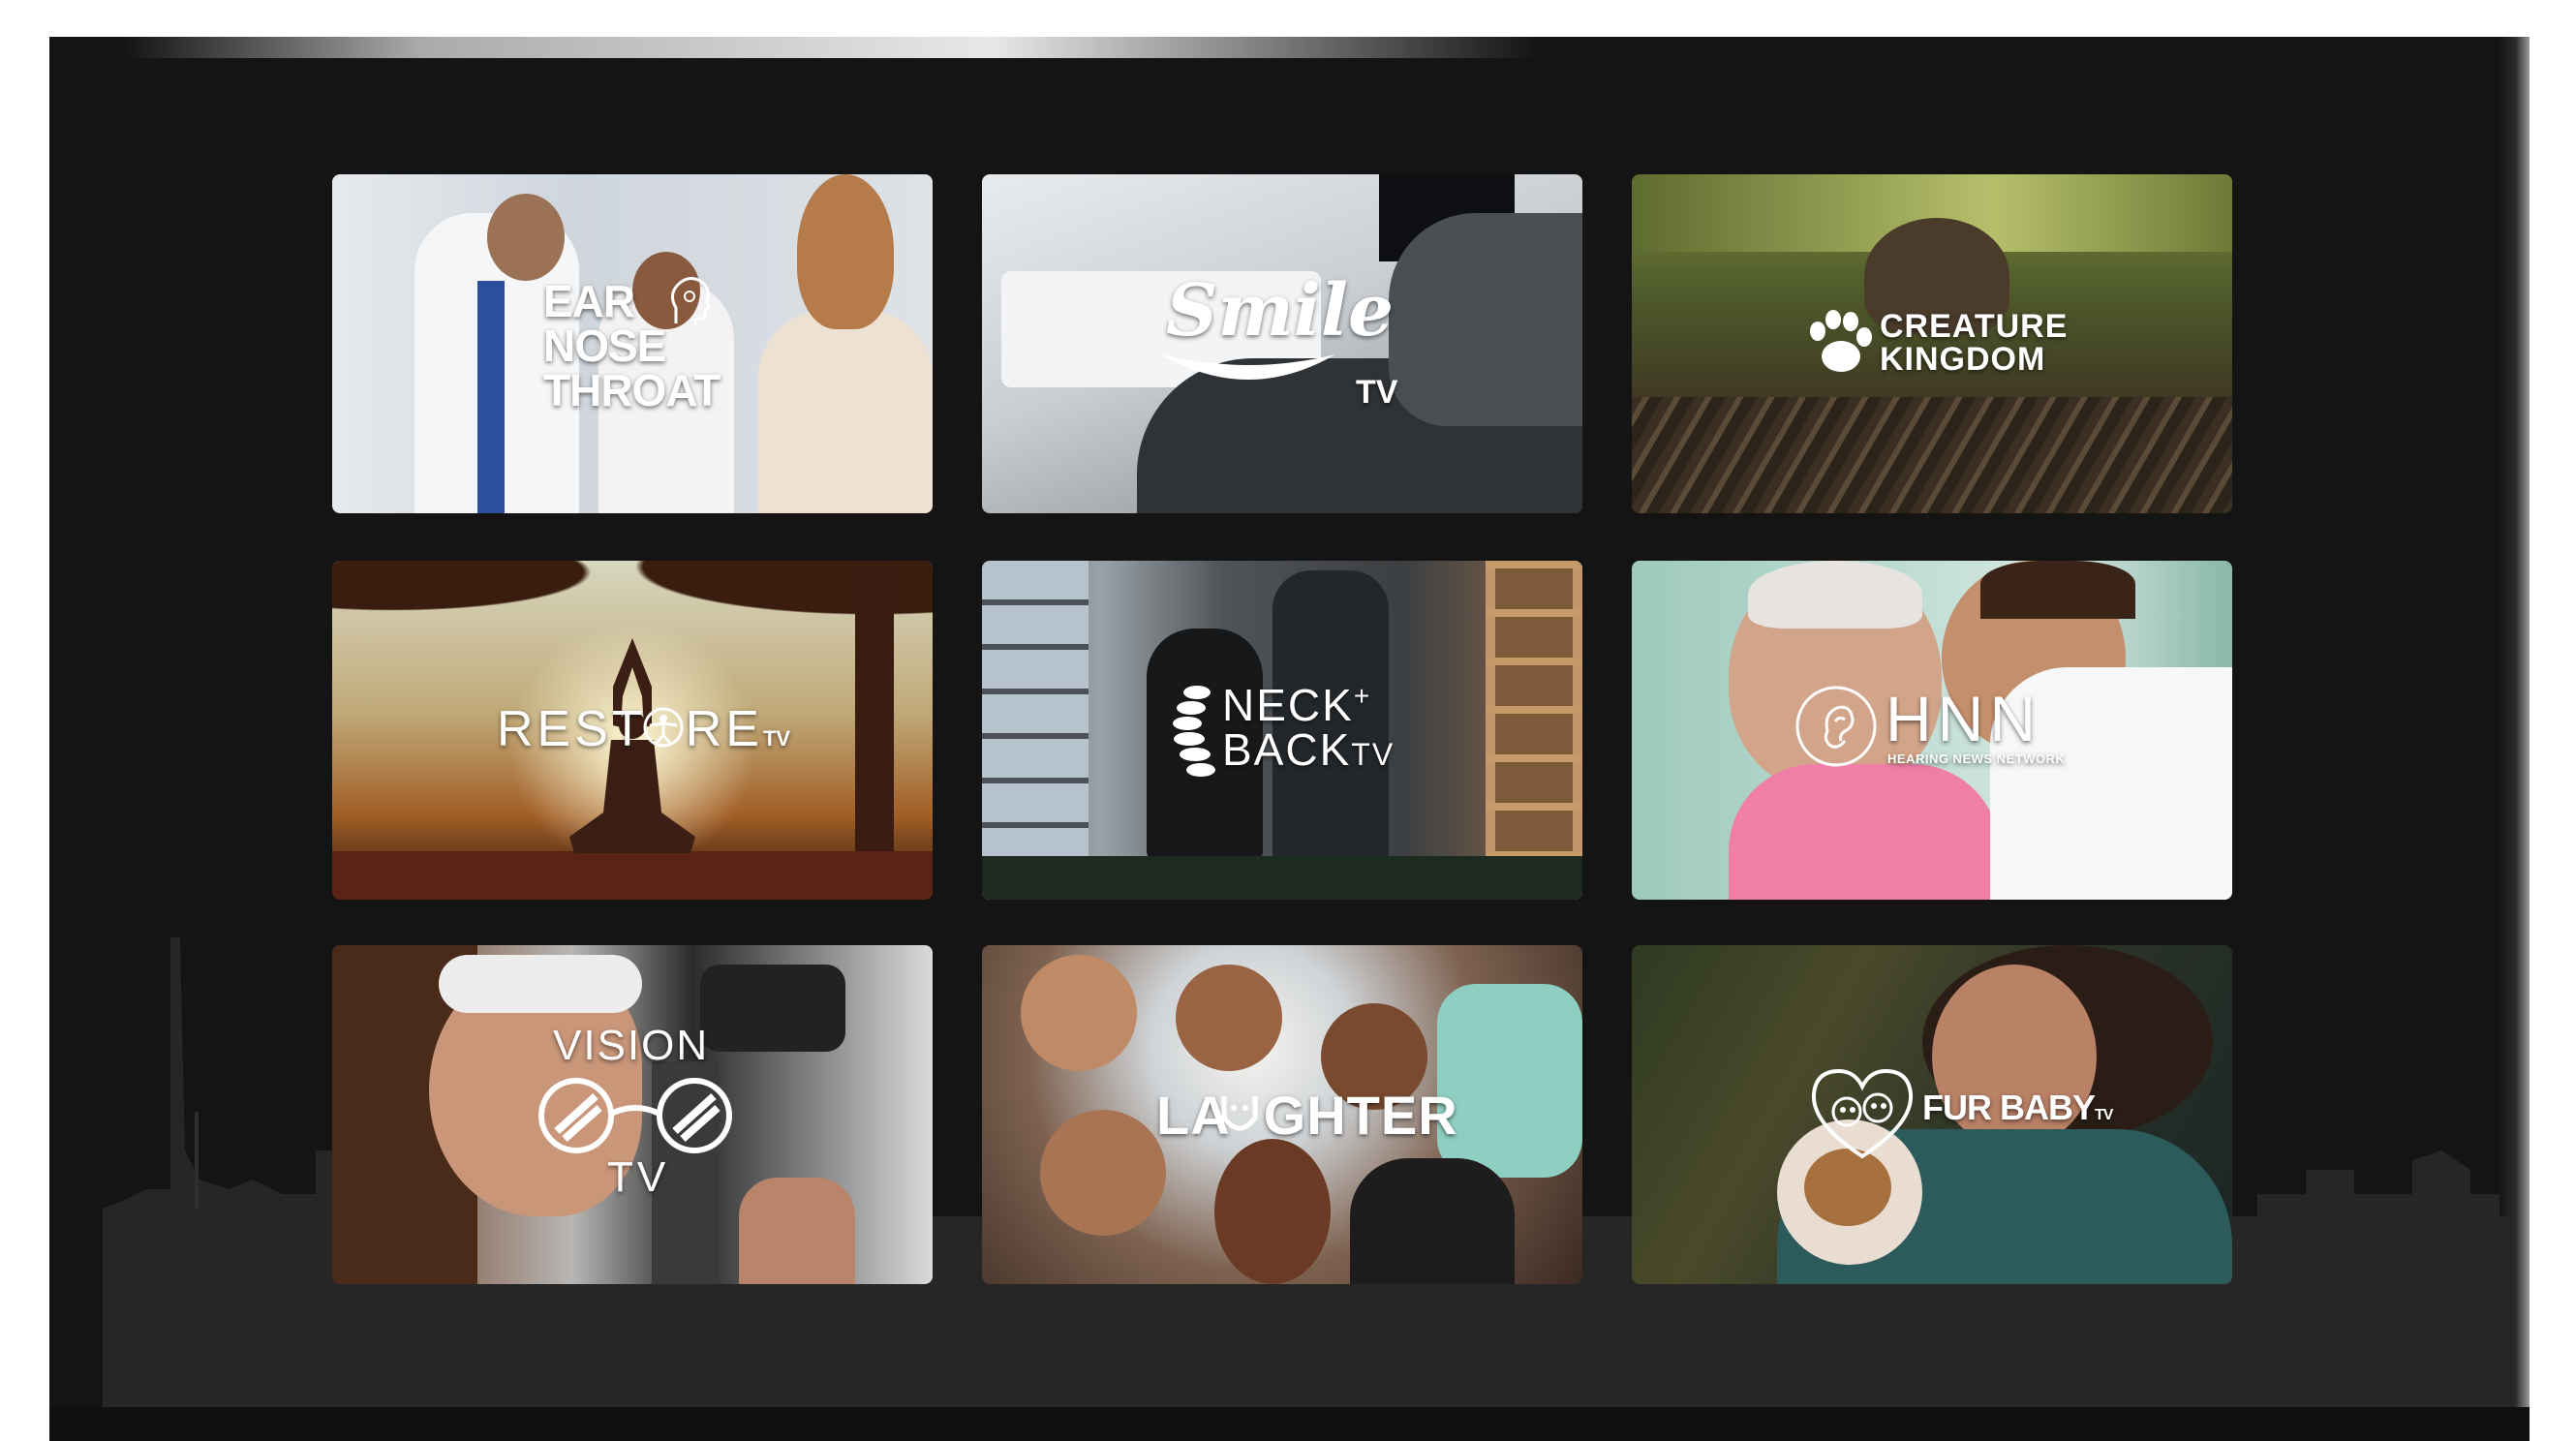  Describe the element at coordinates (1841, 341) in the screenshot. I see `paw-print-icon` at that location.